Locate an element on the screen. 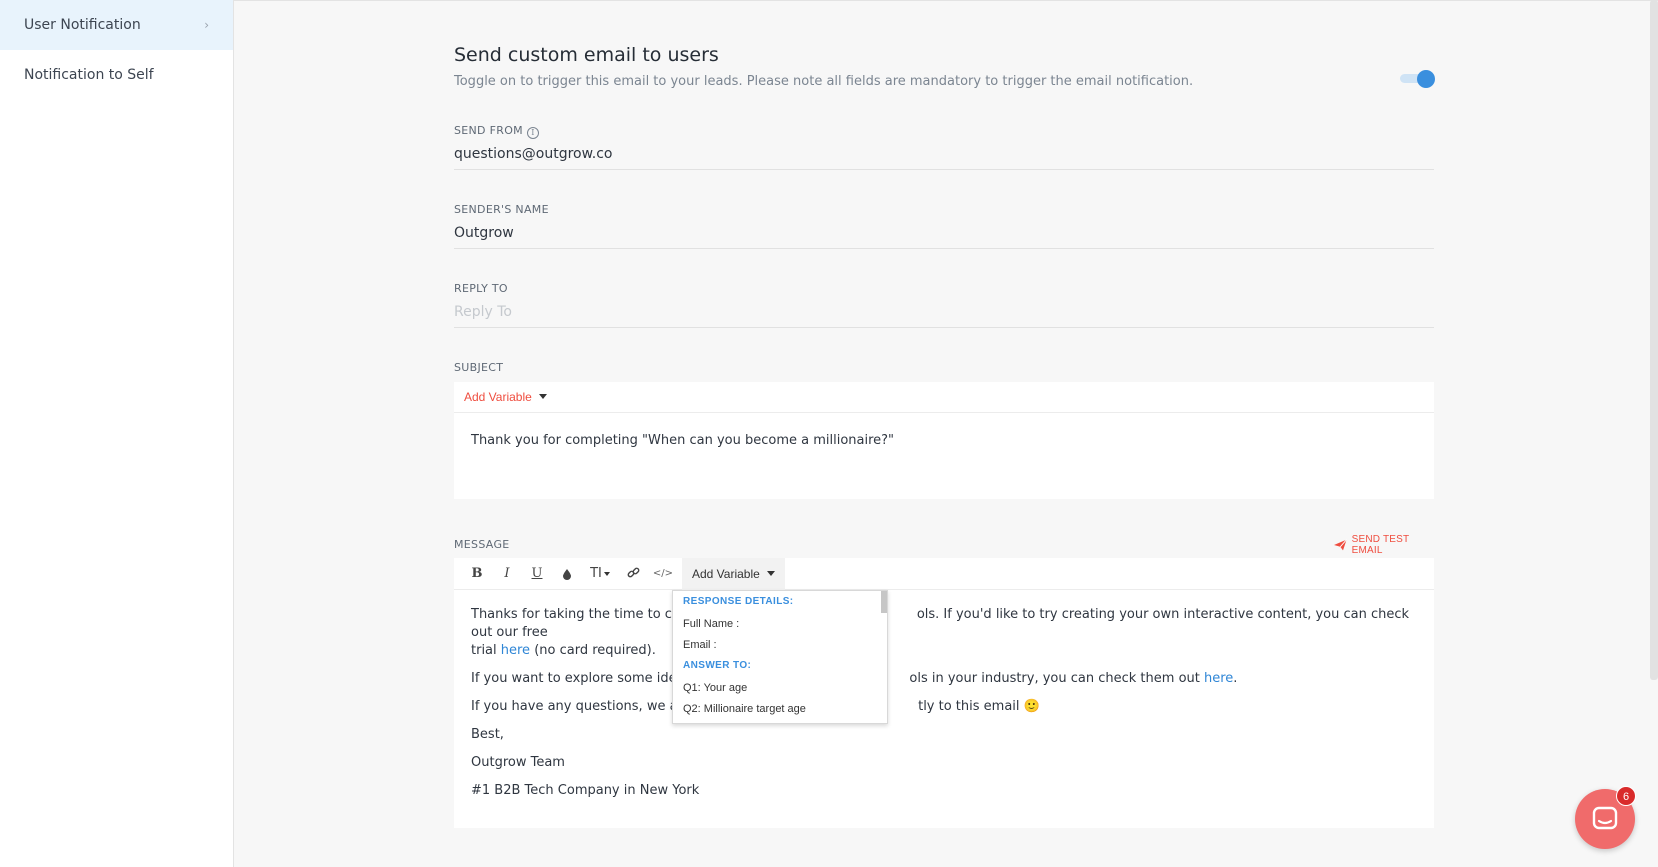  message-label: MESSAGE is located at coordinates (482, 544).